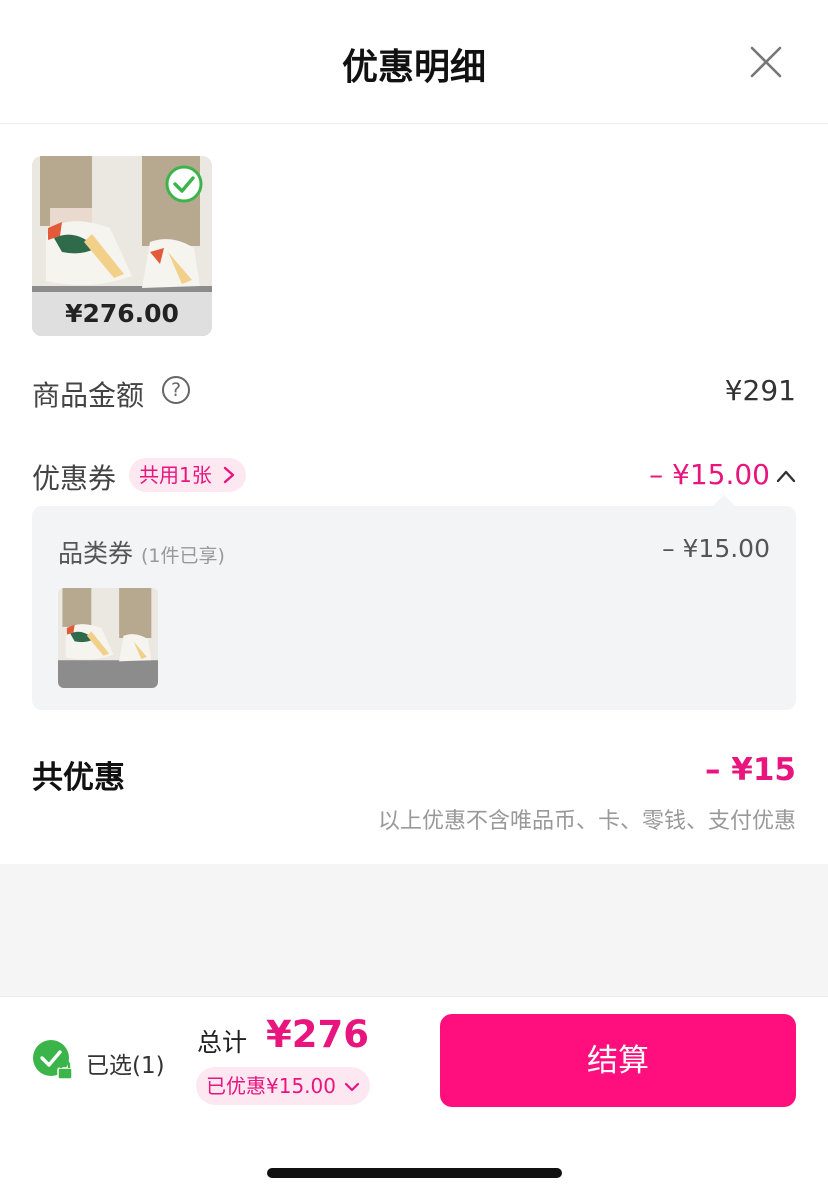 This screenshot has height=1196, width=828. I want to click on category-coupon-amount: – ¥15.00, so click(716, 548).